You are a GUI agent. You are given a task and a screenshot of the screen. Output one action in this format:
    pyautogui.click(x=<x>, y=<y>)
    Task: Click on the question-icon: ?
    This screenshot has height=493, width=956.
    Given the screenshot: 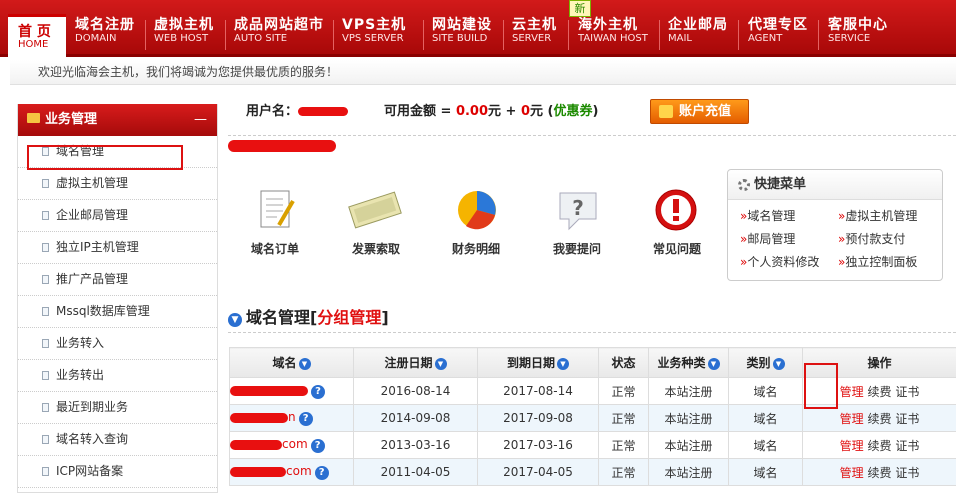 What is the action you would take?
    pyautogui.click(x=578, y=210)
    